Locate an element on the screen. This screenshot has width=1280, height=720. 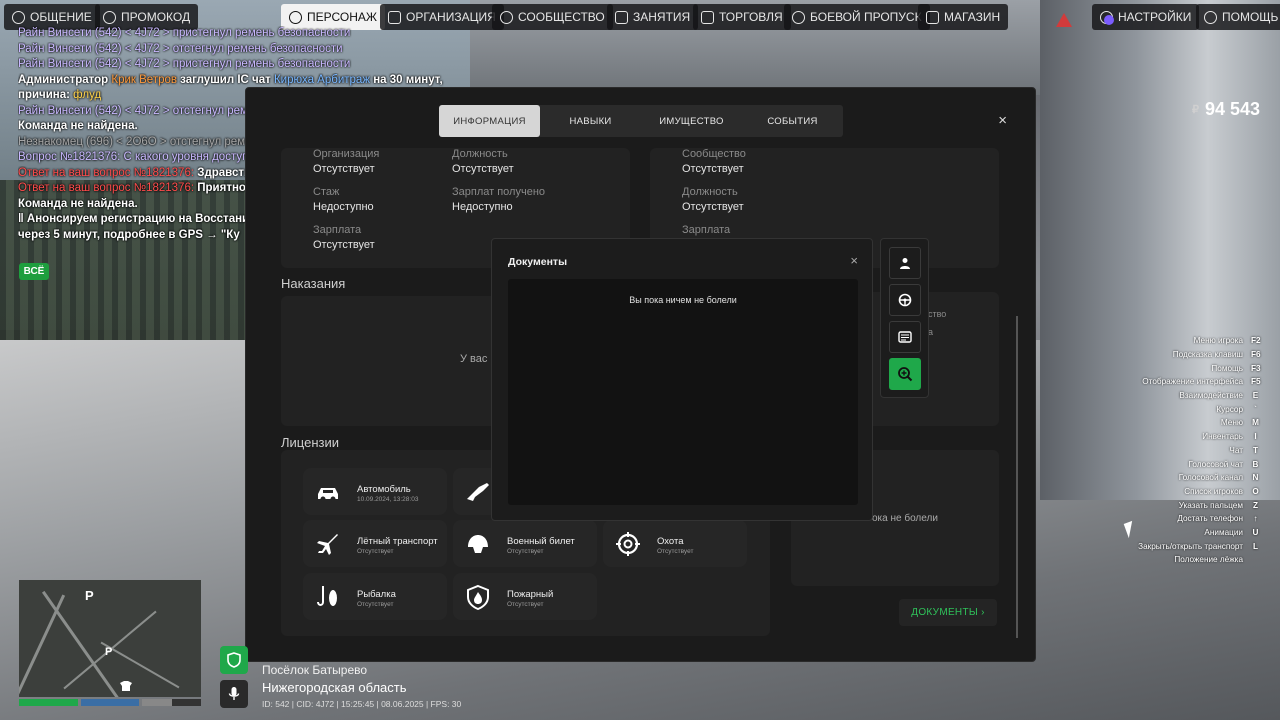
nav-trade: ТОРГОВЛЯ is located at coordinates (742, 17).